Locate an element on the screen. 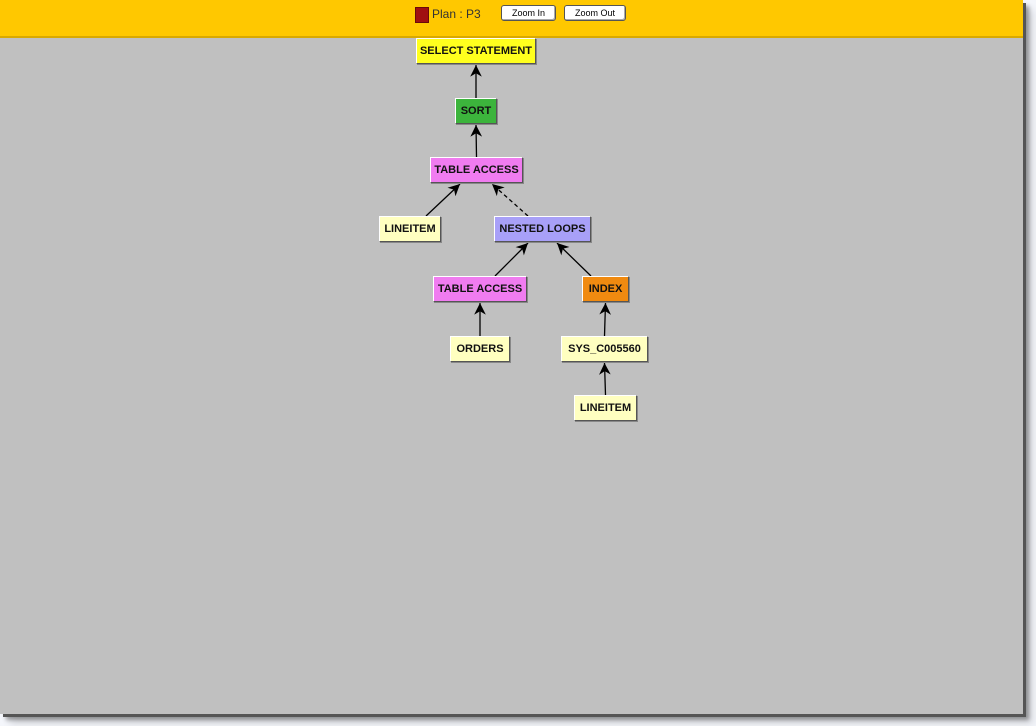 This screenshot has height=726, width=1036. edge-table_access_2-to-nested_loops is located at coordinates (511, 259).